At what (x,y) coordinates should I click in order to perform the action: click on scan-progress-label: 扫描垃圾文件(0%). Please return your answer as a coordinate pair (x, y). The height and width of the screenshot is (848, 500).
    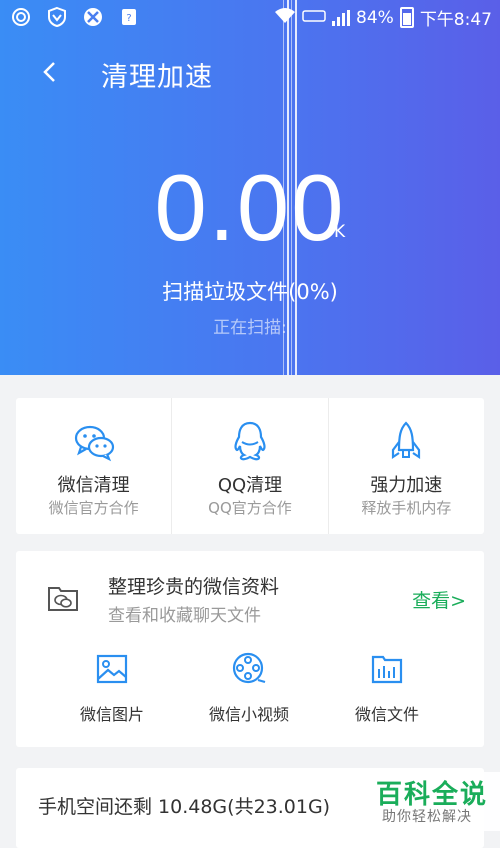
    Looking at the image, I should click on (250, 292).